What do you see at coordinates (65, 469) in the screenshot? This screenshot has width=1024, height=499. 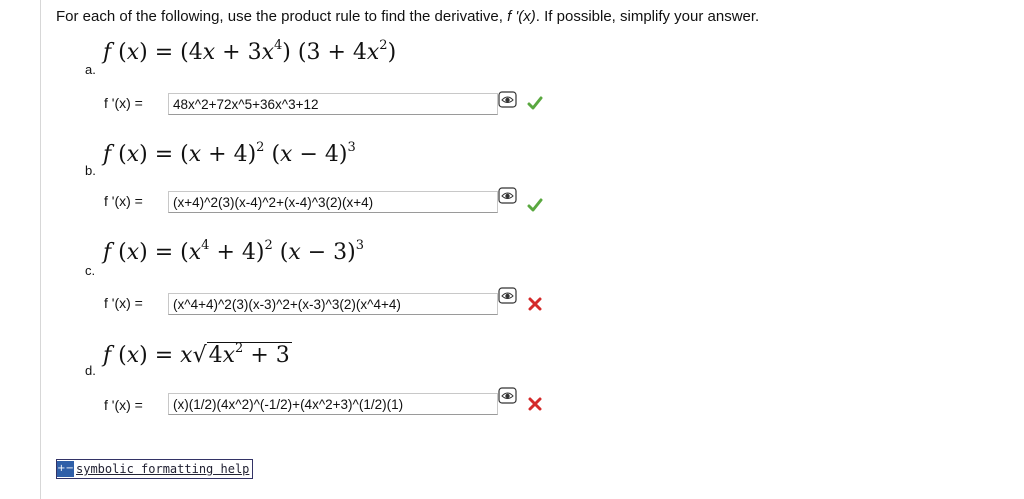 I see `help-plus-icon: +−` at bounding box center [65, 469].